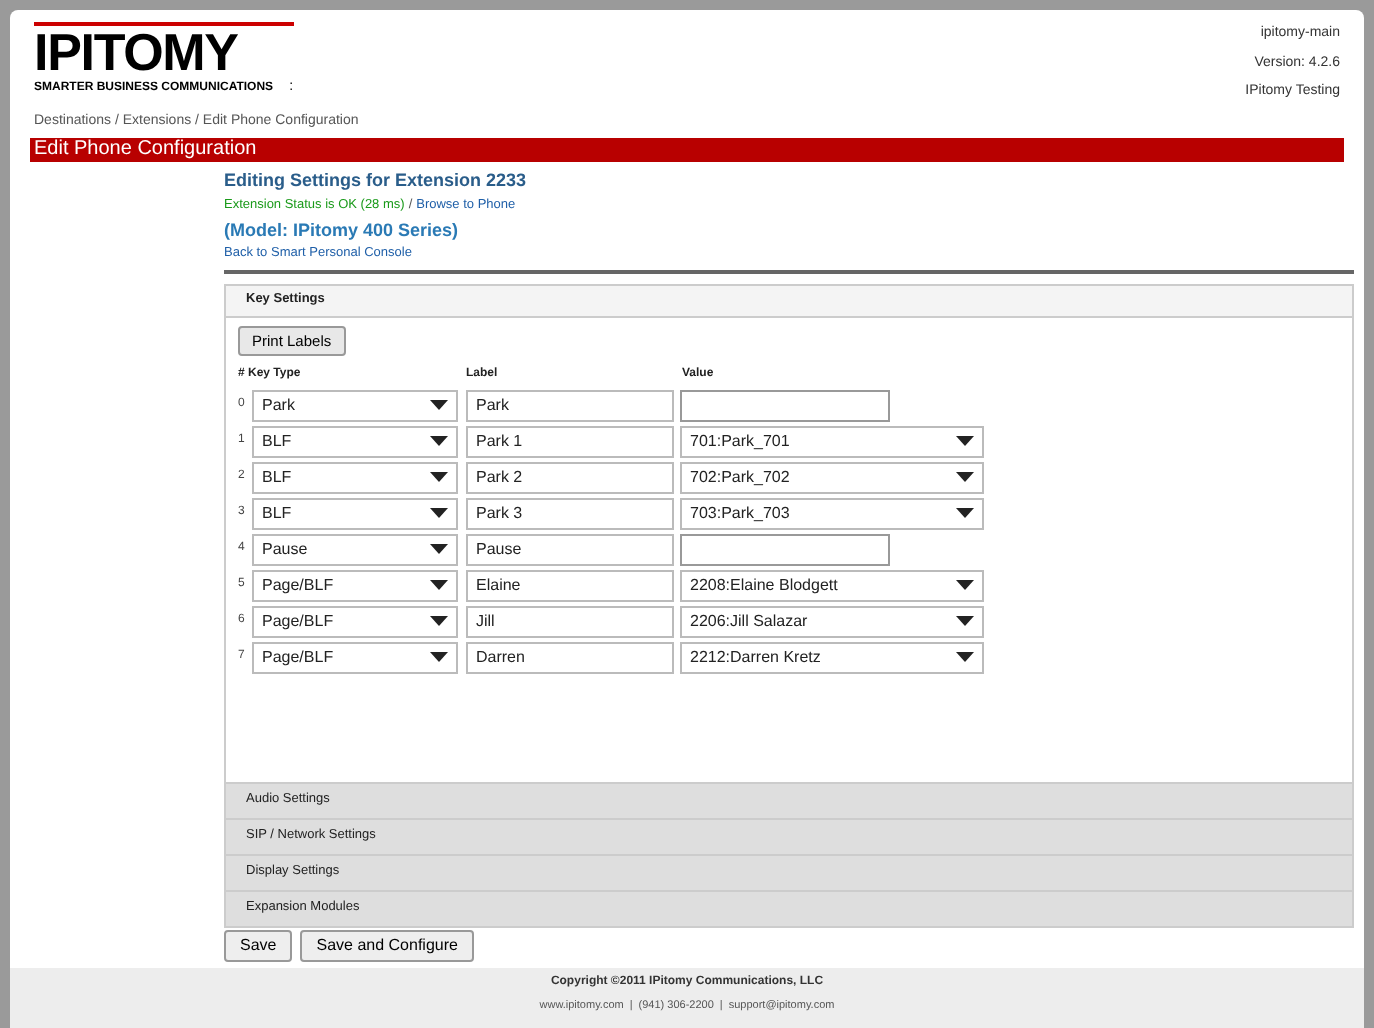  Describe the element at coordinates (376, 181) in the screenshot. I see `heading: Editing Settings for Extension 2233` at that location.